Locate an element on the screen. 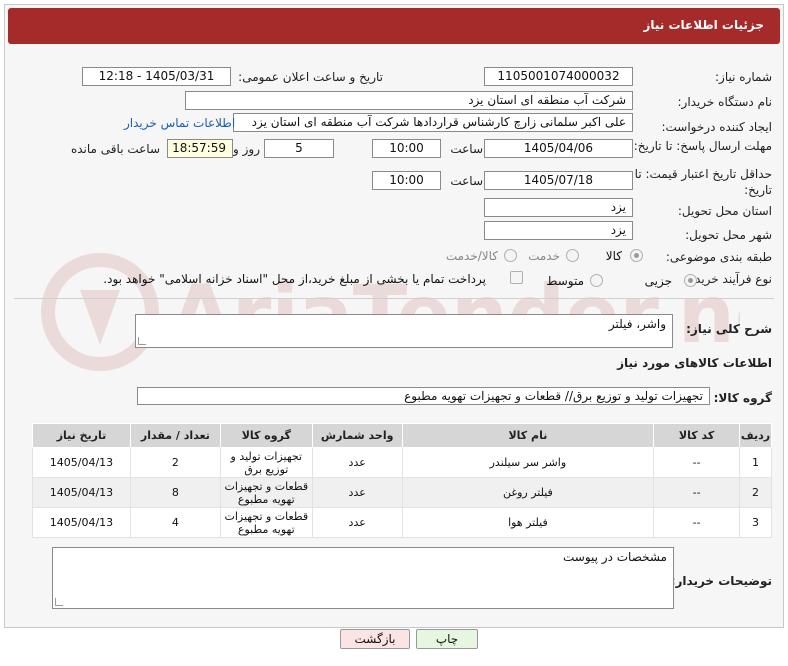 This screenshot has width=788, height=666. cell-group: تجهیزات تولید و توزیع برق is located at coordinates (266, 462).